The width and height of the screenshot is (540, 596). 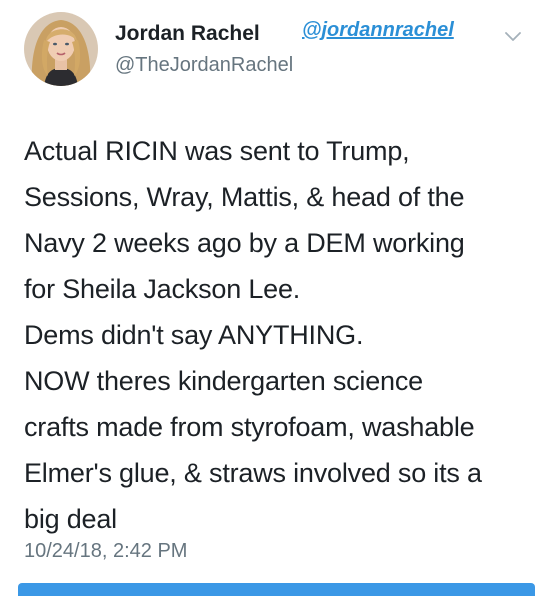 What do you see at coordinates (204, 65) in the screenshot?
I see `username: @TheJordanRachel` at bounding box center [204, 65].